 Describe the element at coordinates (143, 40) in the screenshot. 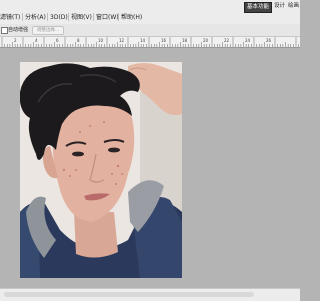

I see `ruler-label: 14` at that location.